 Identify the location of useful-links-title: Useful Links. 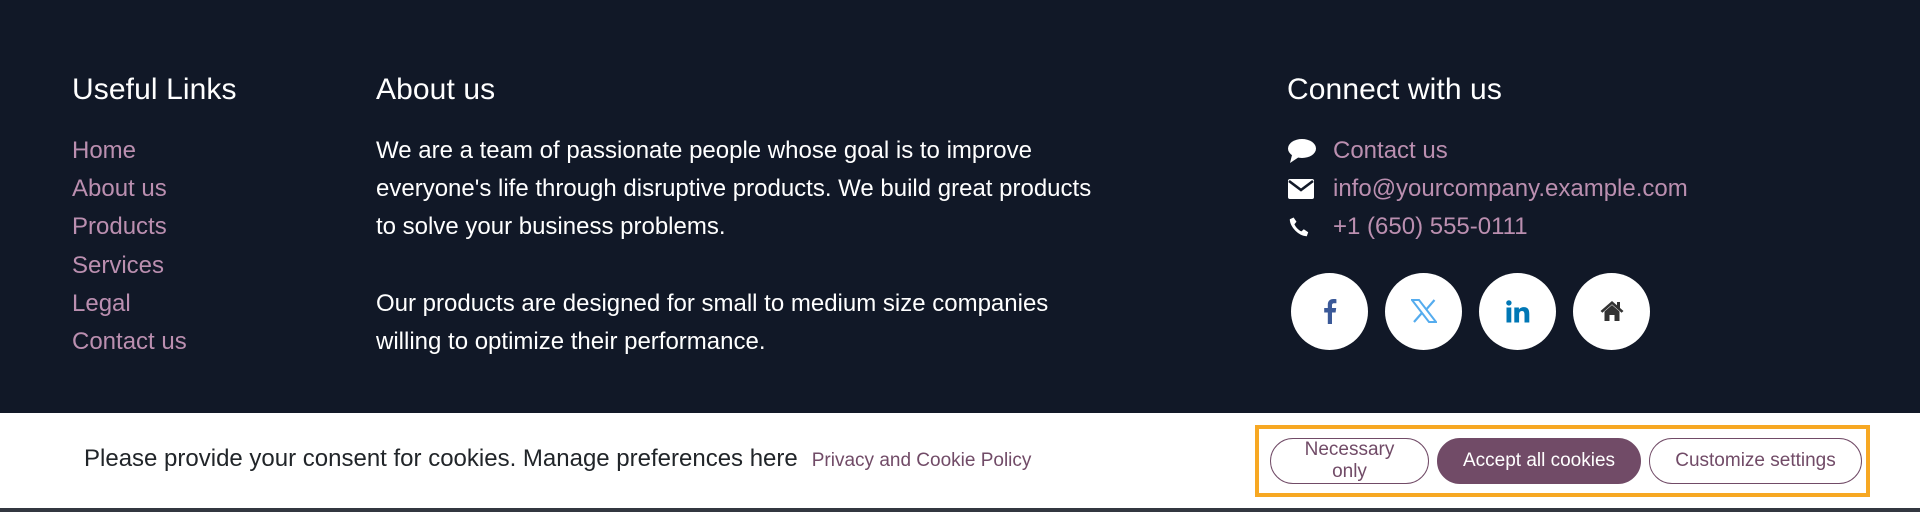
(154, 89).